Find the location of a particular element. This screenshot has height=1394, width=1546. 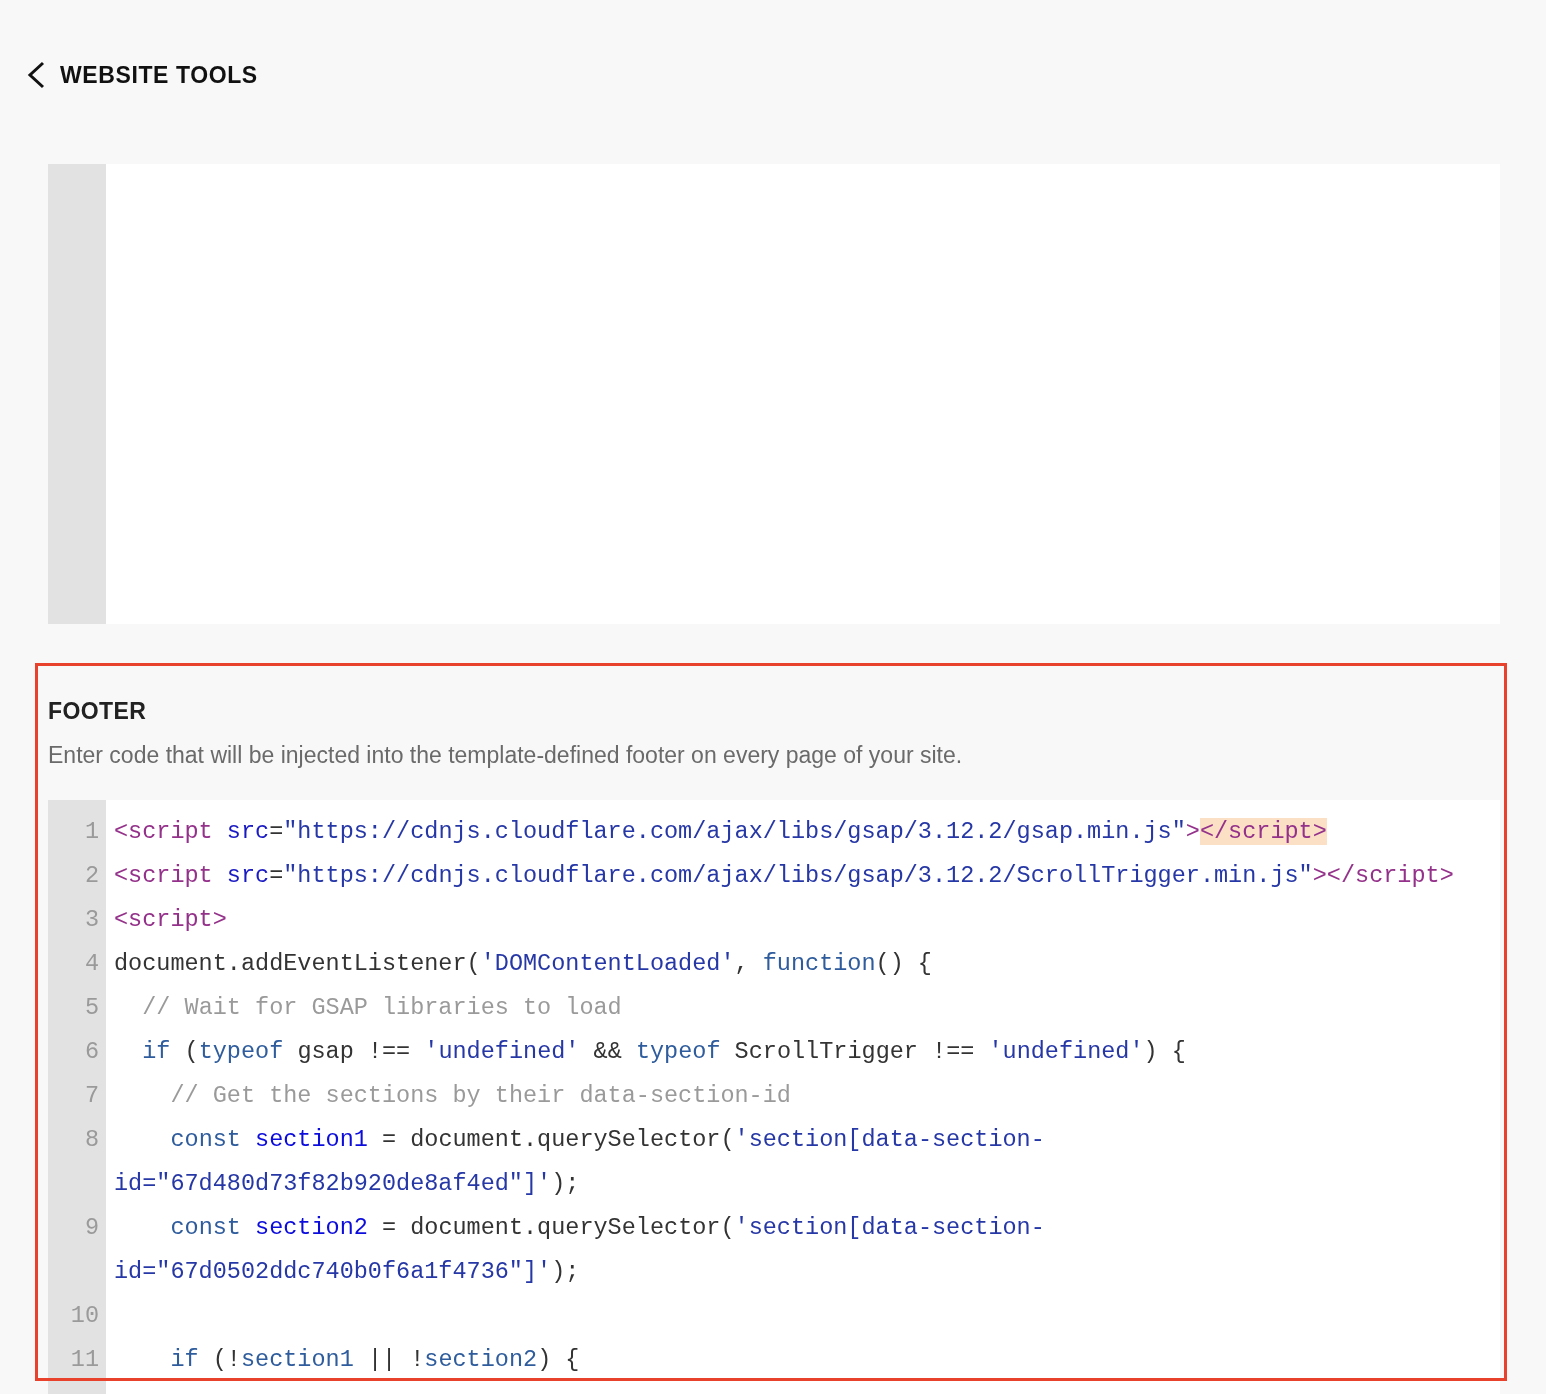

code-line: const section1 = document.querySelector('section[data-section- is located at coordinates (607, 1139).